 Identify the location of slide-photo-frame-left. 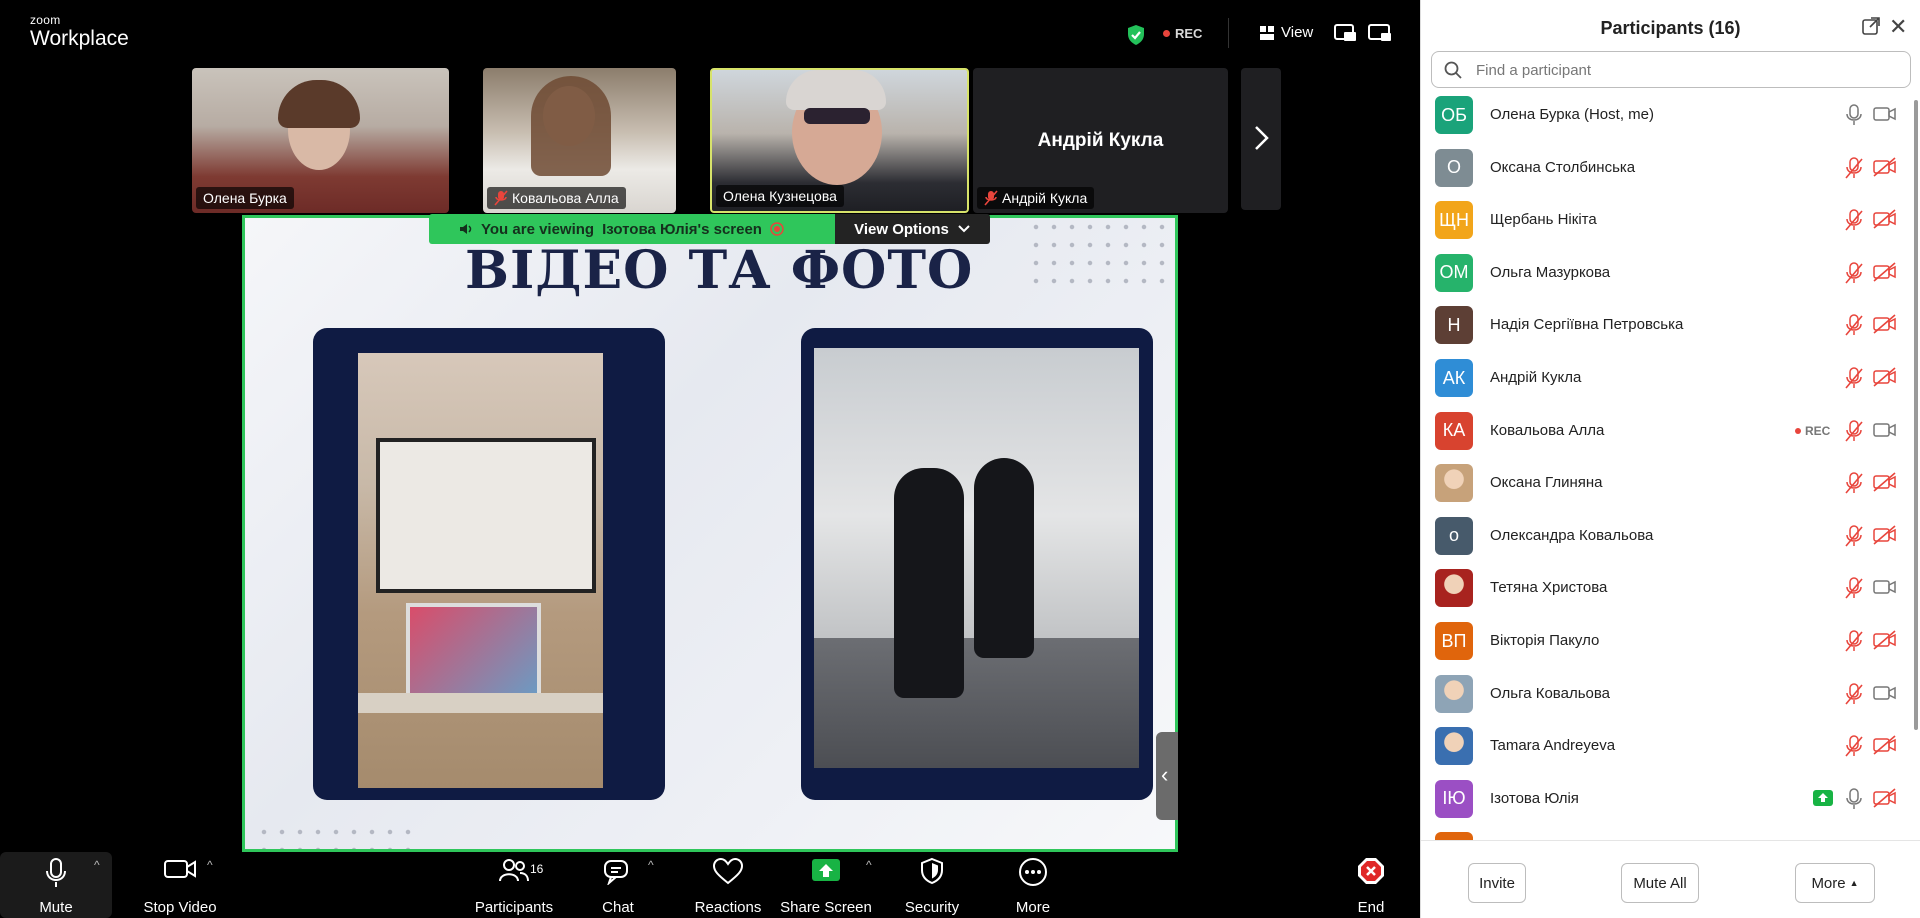
(489, 564).